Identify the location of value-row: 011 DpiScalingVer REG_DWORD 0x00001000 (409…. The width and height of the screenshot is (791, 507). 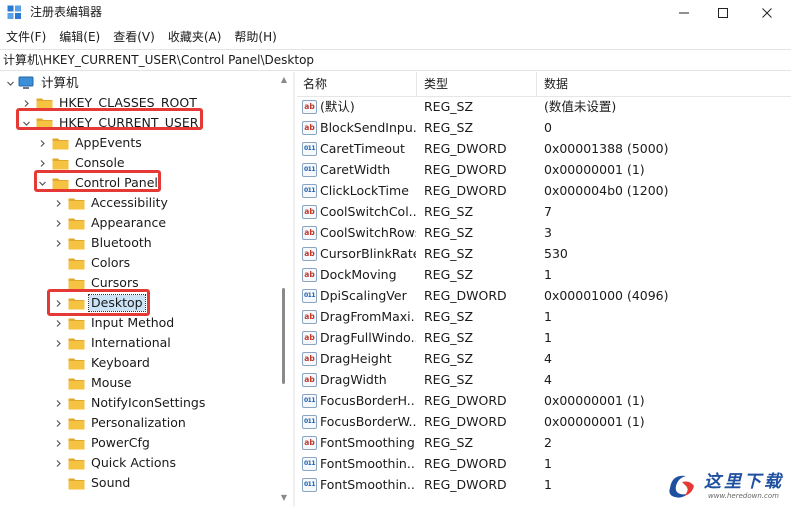
(544, 296).